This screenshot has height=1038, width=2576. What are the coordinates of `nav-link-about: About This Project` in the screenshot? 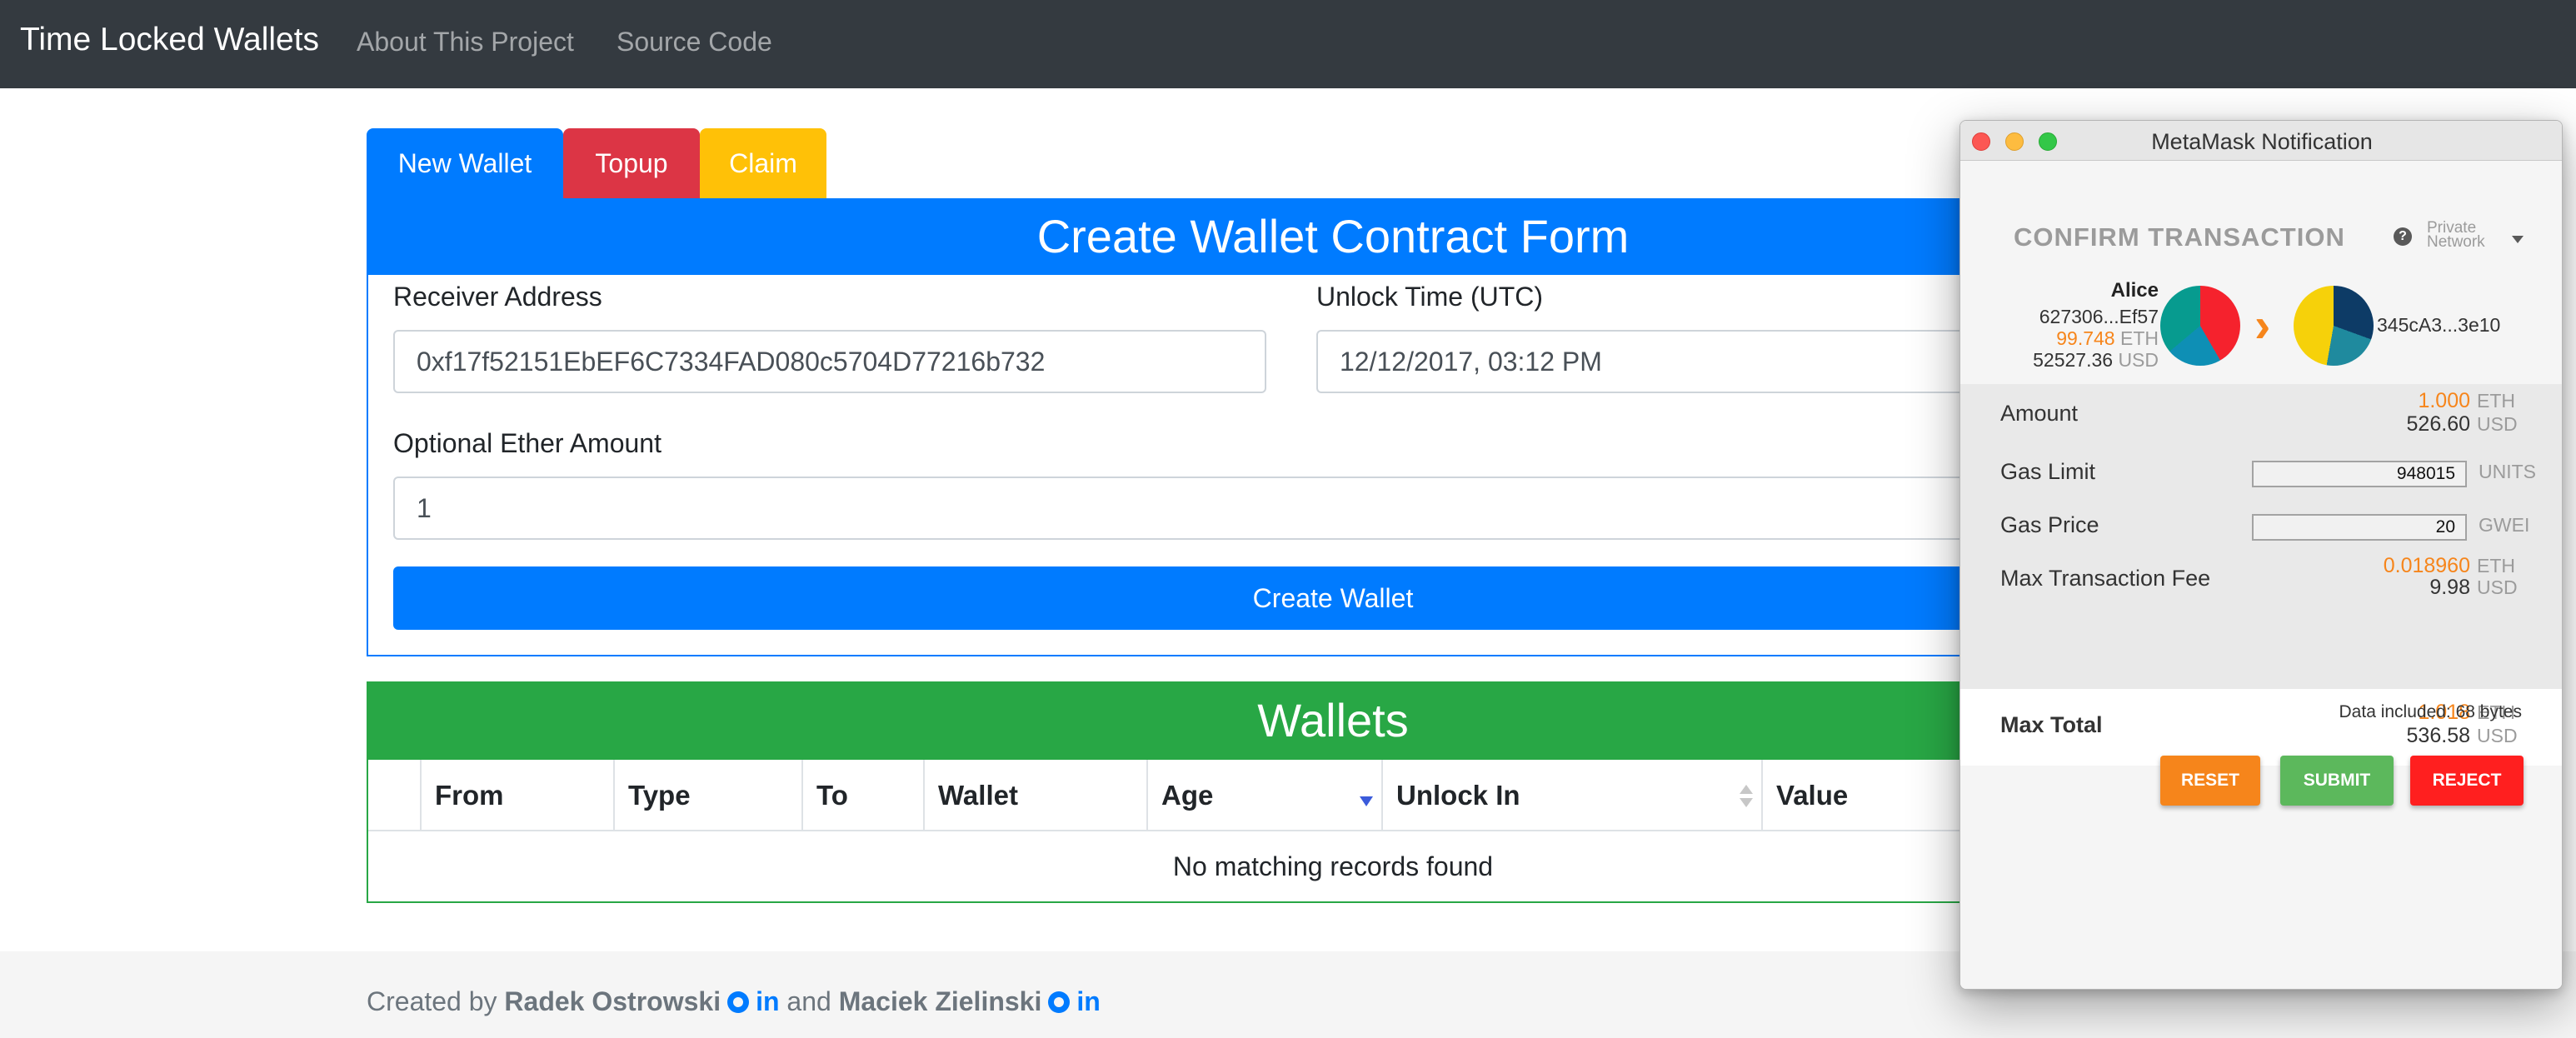 It's located at (465, 42).